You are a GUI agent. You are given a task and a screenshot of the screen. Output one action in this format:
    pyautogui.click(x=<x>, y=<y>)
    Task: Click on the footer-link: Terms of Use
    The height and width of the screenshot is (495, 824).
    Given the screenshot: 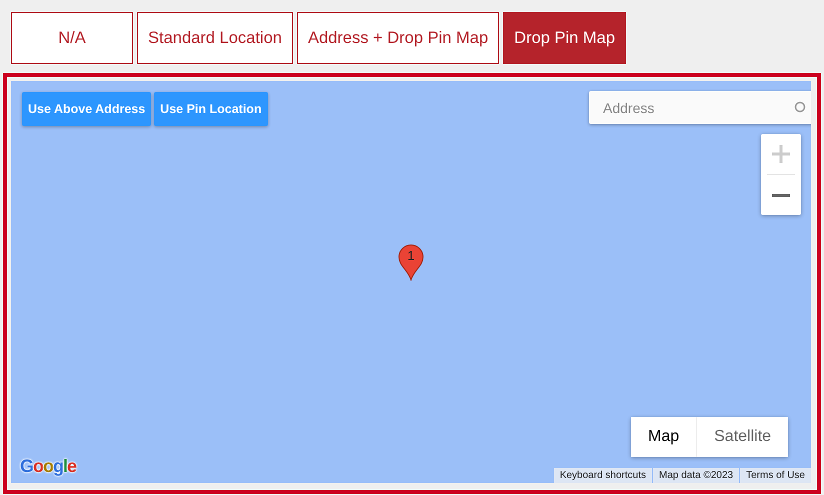 What is the action you would take?
    pyautogui.click(x=775, y=475)
    